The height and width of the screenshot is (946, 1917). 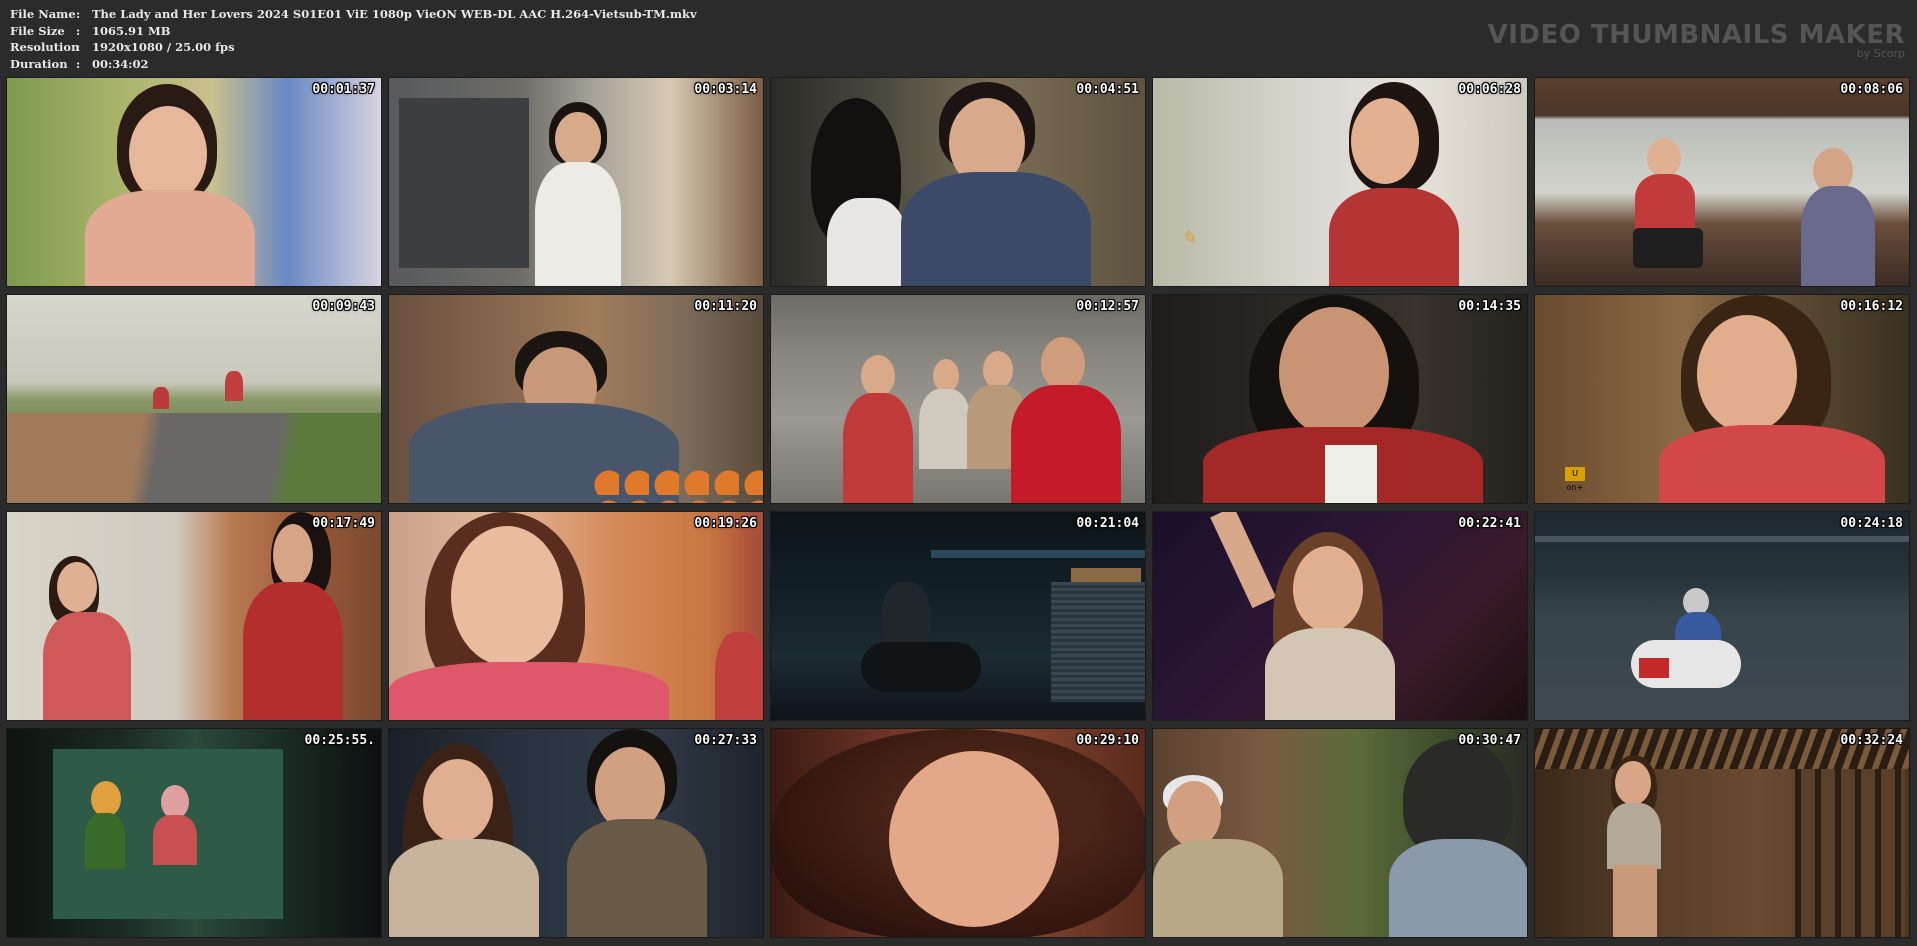 What do you see at coordinates (353, 31) in the screenshot?
I see `file-size-row: File Size : 1065.91 MB` at bounding box center [353, 31].